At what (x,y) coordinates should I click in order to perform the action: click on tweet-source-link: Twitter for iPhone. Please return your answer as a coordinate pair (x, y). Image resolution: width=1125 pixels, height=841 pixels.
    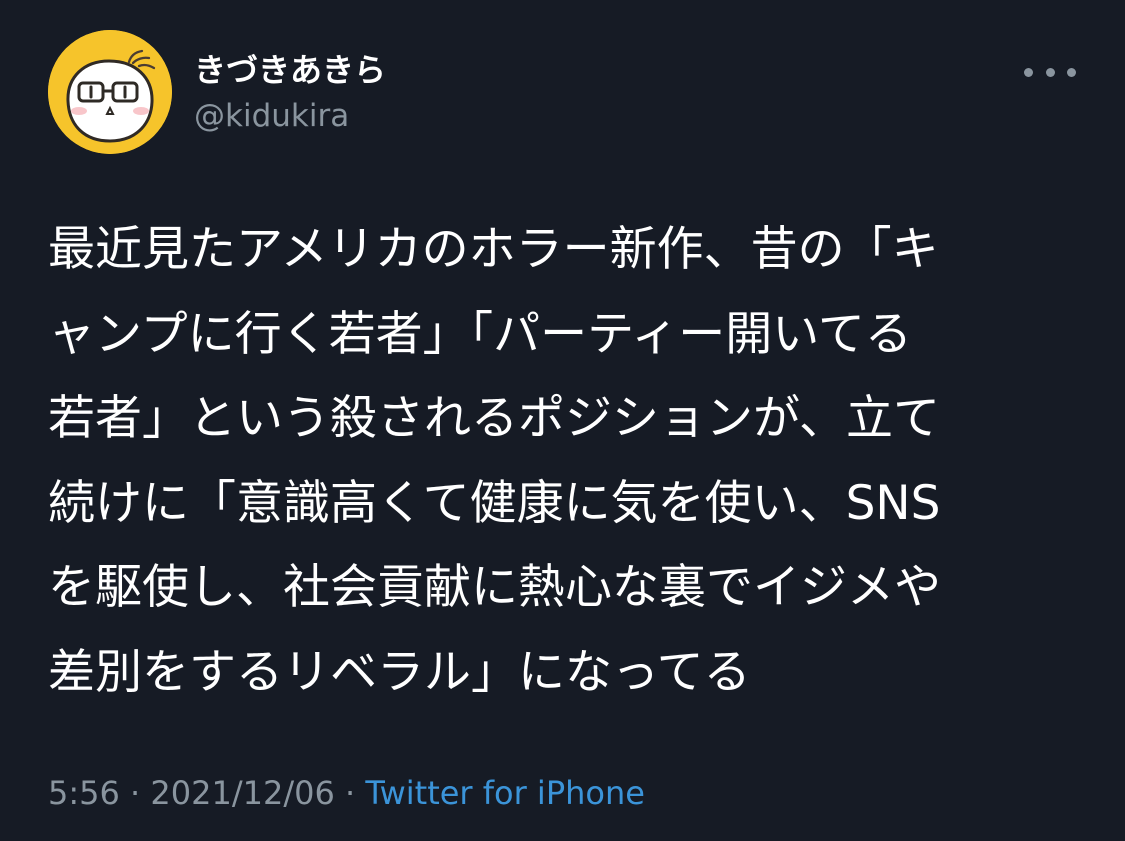
    Looking at the image, I should click on (505, 793).